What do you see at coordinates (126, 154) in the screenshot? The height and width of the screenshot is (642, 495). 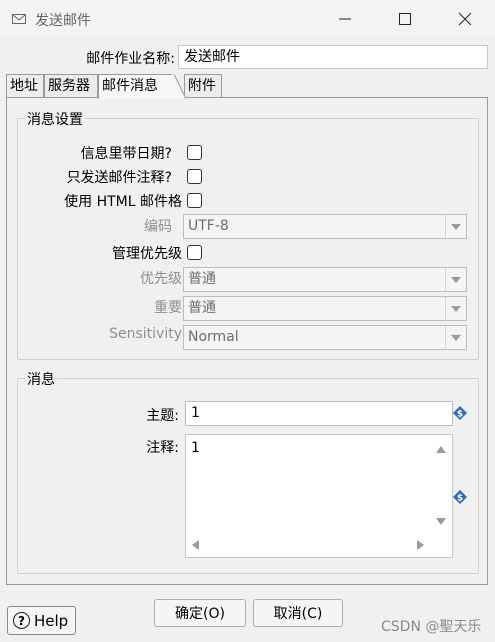 I see `include-date-label: 信息里带日期?` at bounding box center [126, 154].